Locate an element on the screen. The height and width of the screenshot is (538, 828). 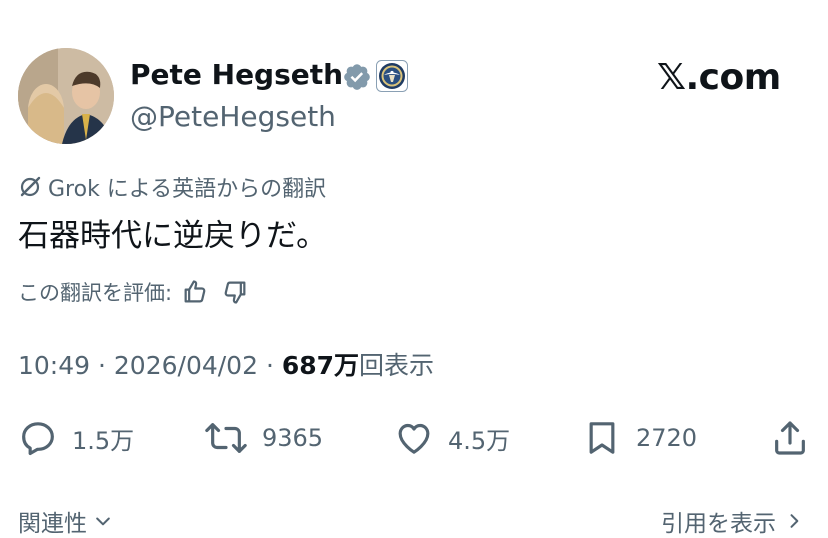
thumbs-up-icon is located at coordinates (195, 291).